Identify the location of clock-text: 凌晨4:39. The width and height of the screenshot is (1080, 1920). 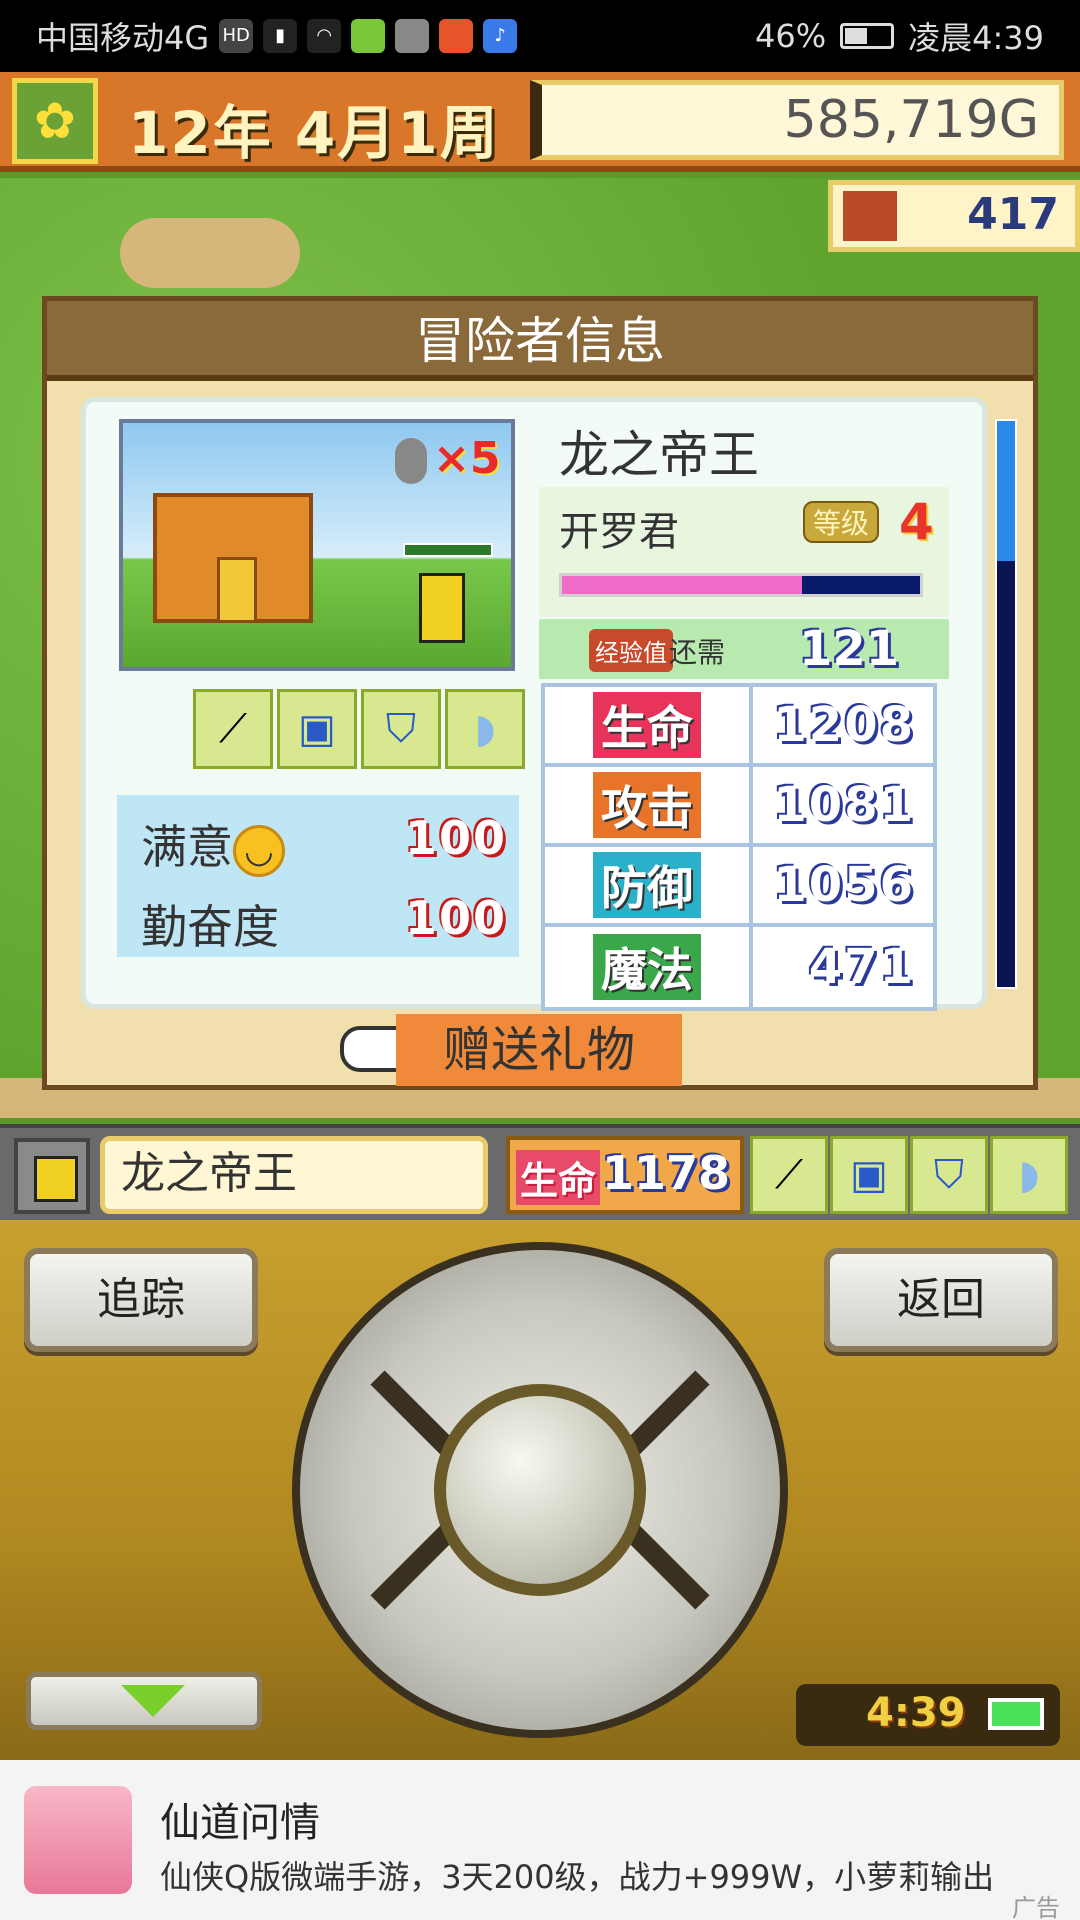
(976, 38).